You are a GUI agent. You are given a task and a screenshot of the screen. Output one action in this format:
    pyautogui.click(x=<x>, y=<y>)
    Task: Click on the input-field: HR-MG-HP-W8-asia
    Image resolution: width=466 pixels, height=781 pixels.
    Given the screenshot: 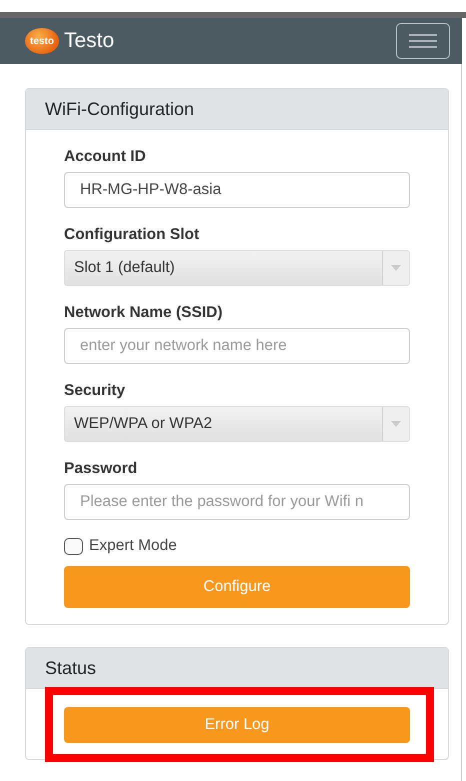 What is the action you would take?
    pyautogui.click(x=237, y=190)
    